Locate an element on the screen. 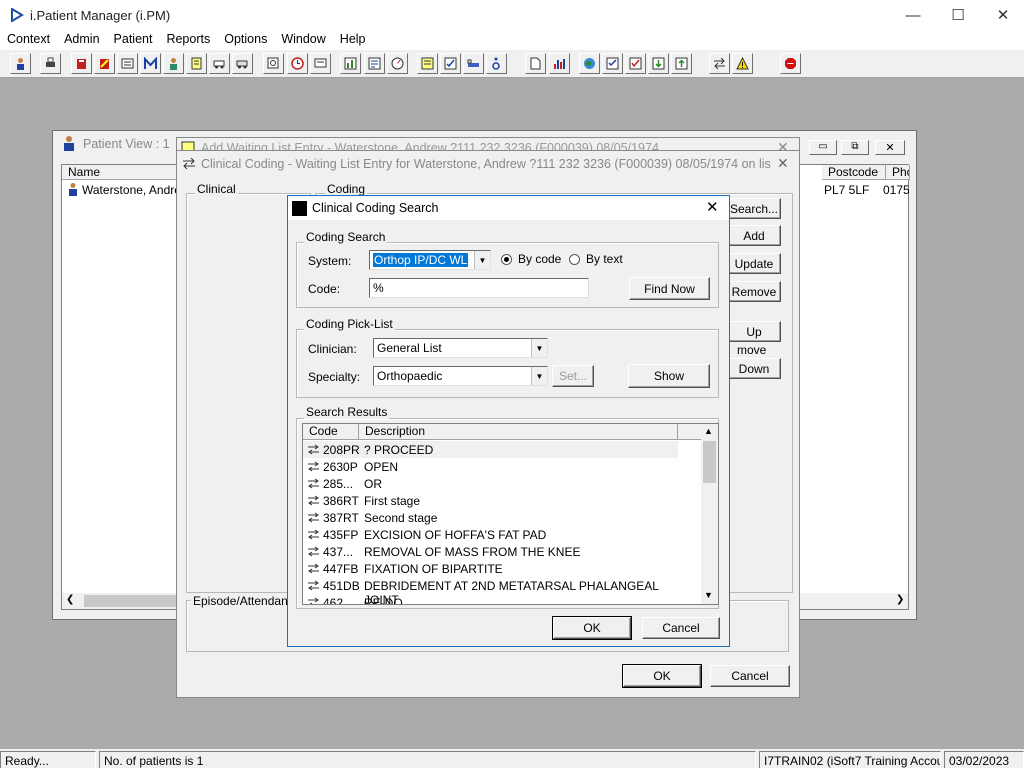  cc-add-button: Add is located at coordinates (754, 235).